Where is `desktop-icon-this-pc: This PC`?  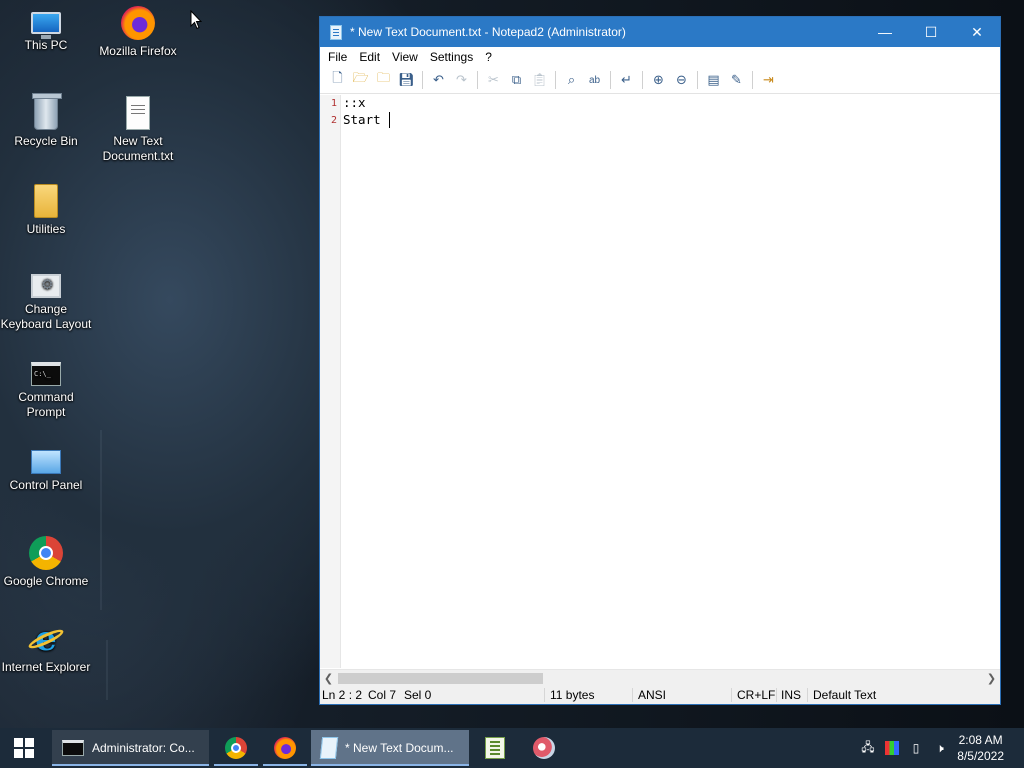 desktop-icon-this-pc: This PC is located at coordinates (46, 29).